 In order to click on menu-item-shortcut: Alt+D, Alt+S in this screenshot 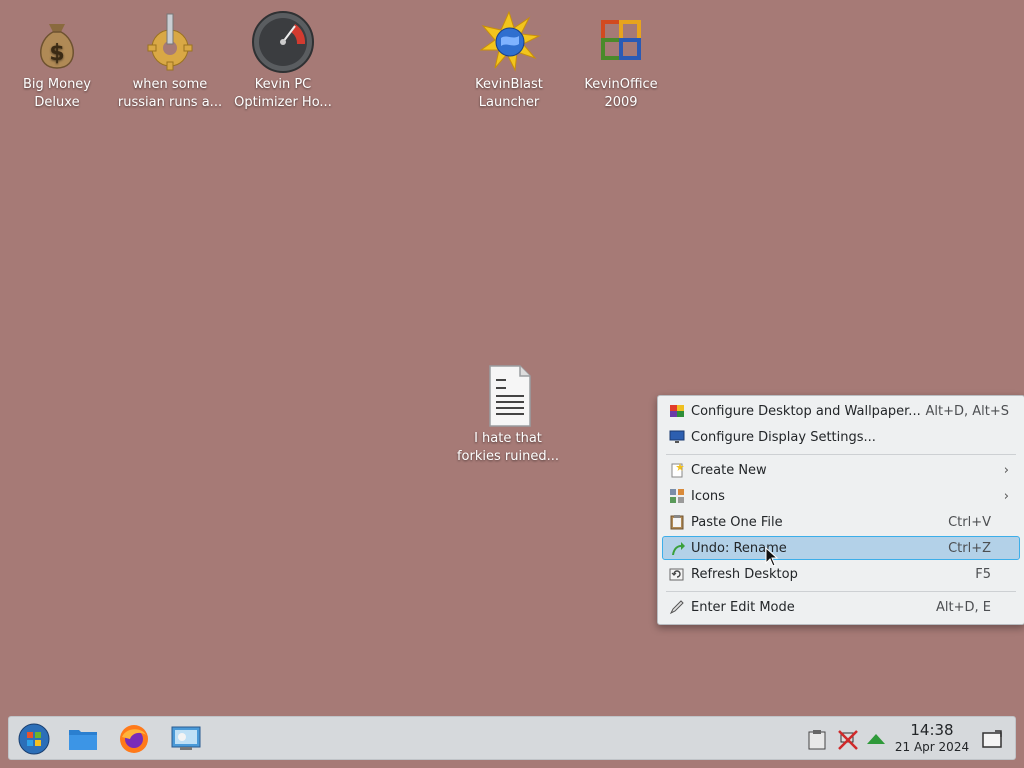, I will do `click(967, 411)`.